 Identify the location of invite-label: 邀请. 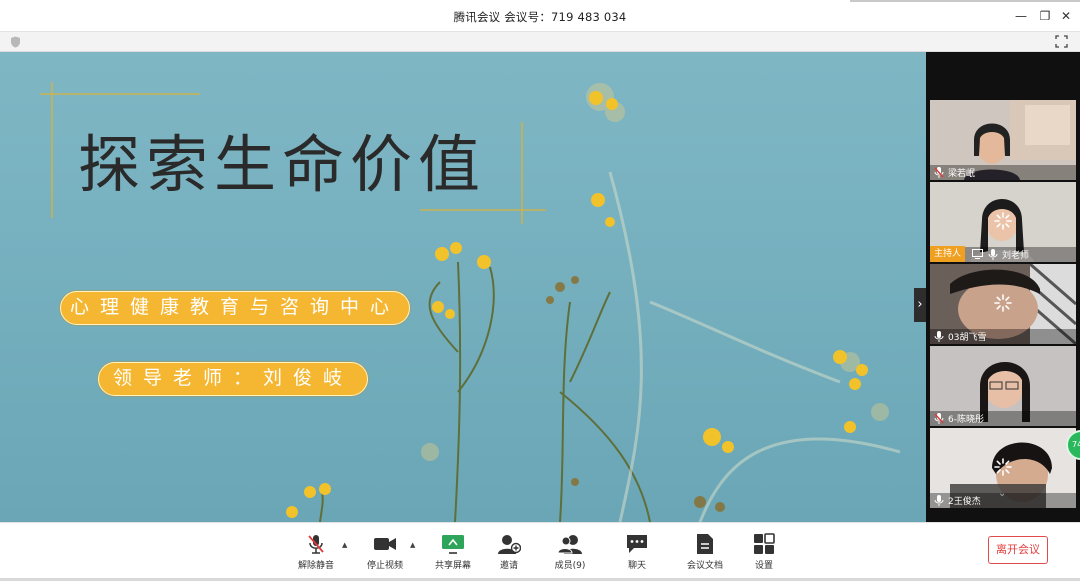
(508, 566).